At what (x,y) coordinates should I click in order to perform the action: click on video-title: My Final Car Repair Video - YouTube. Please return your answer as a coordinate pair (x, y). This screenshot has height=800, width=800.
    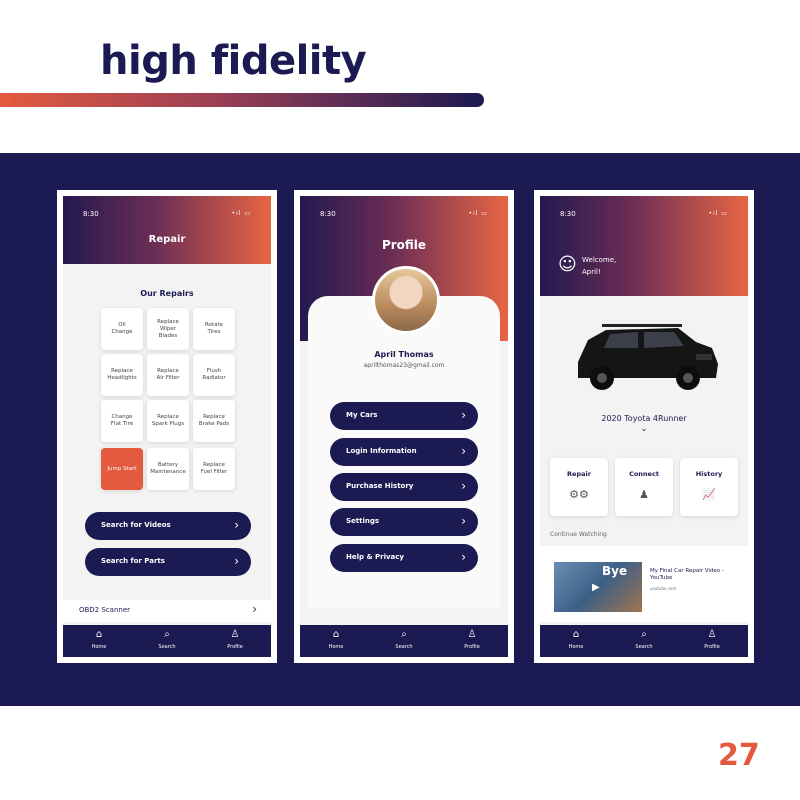
    Looking at the image, I should click on (687, 574).